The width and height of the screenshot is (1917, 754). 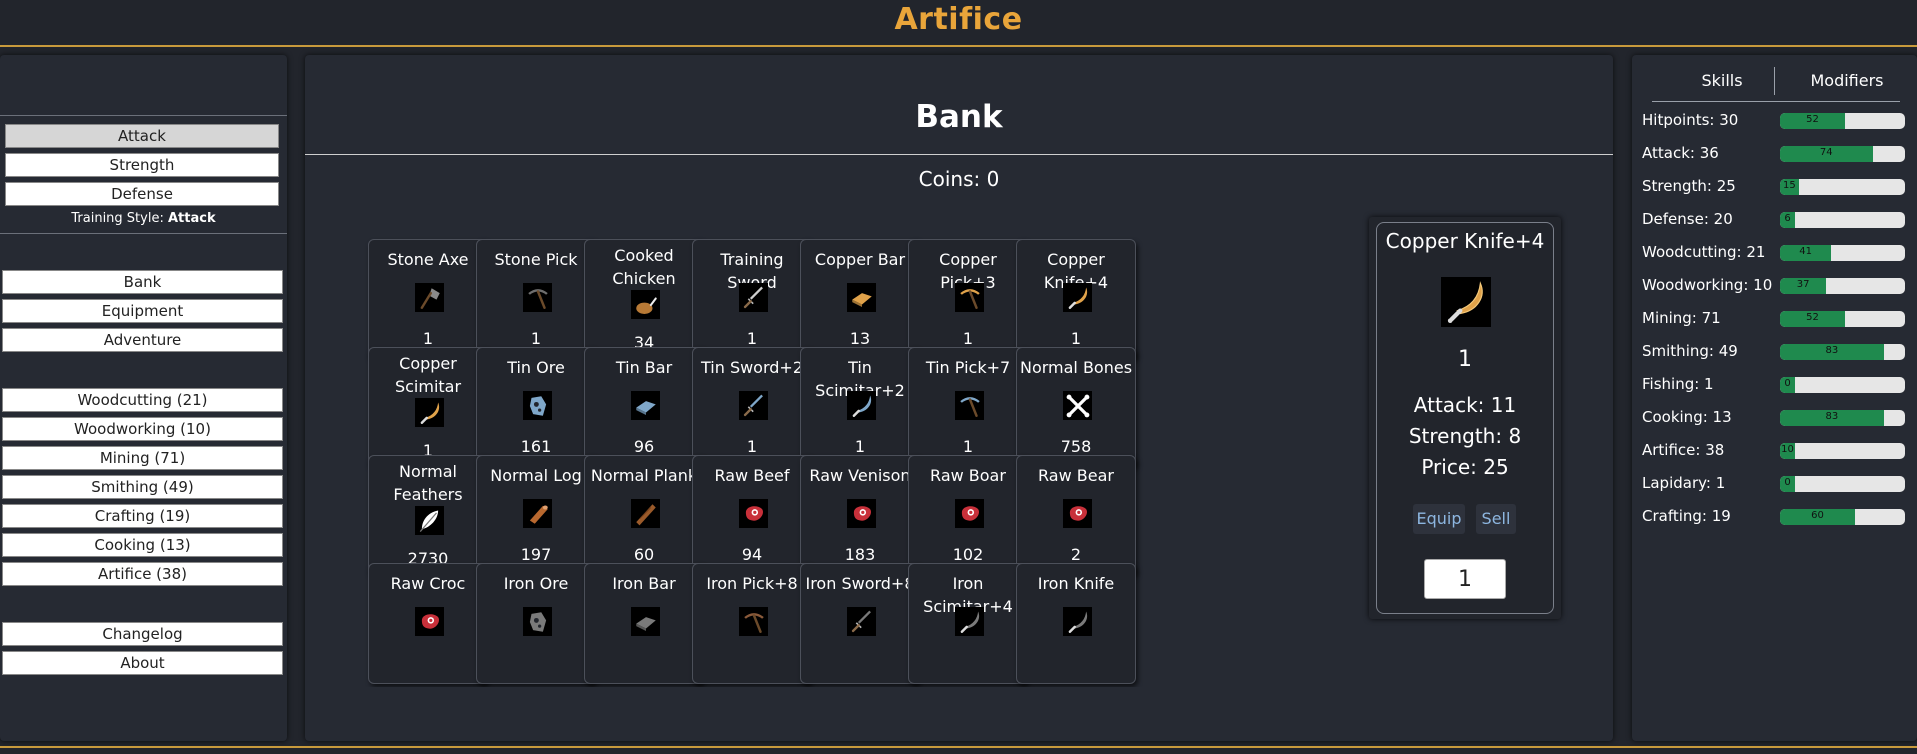 I want to click on training-style-label: Training Style: Attack, so click(x=143, y=218).